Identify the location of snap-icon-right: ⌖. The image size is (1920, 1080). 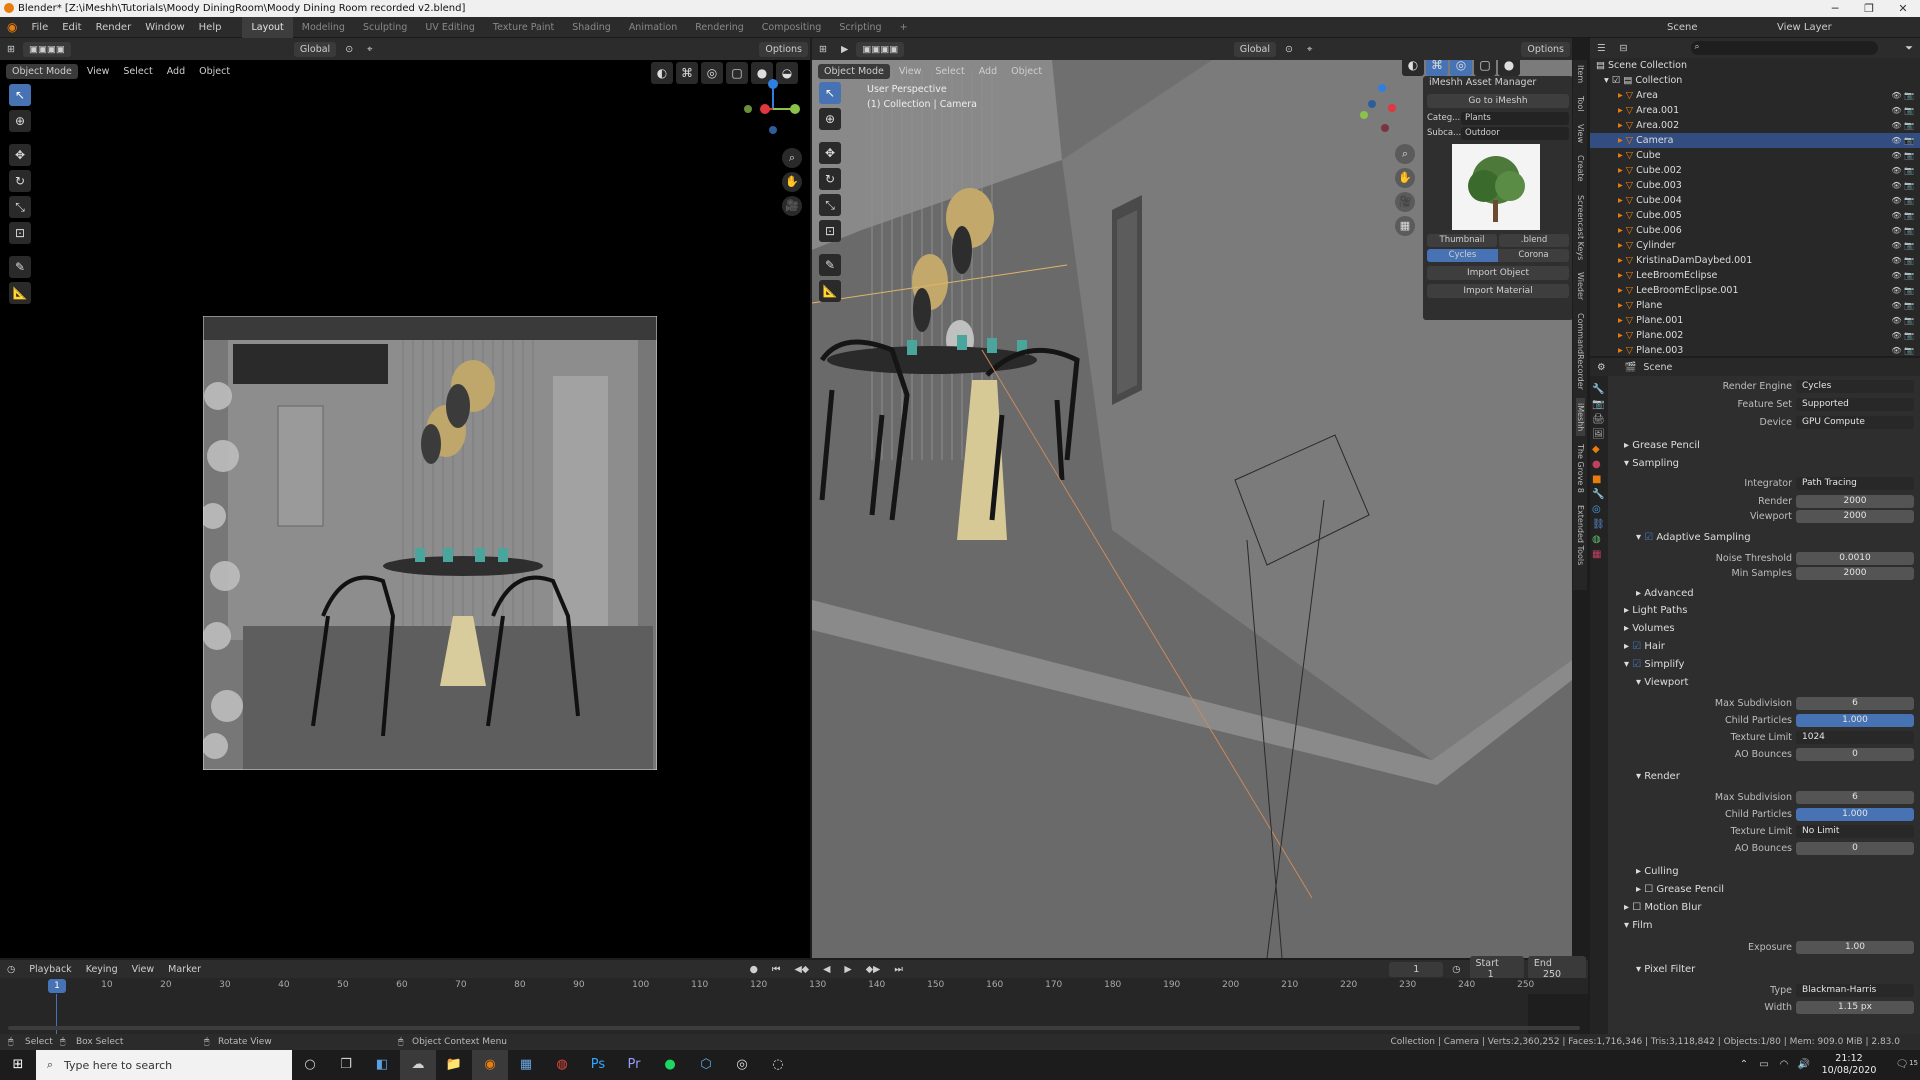
(1309, 49).